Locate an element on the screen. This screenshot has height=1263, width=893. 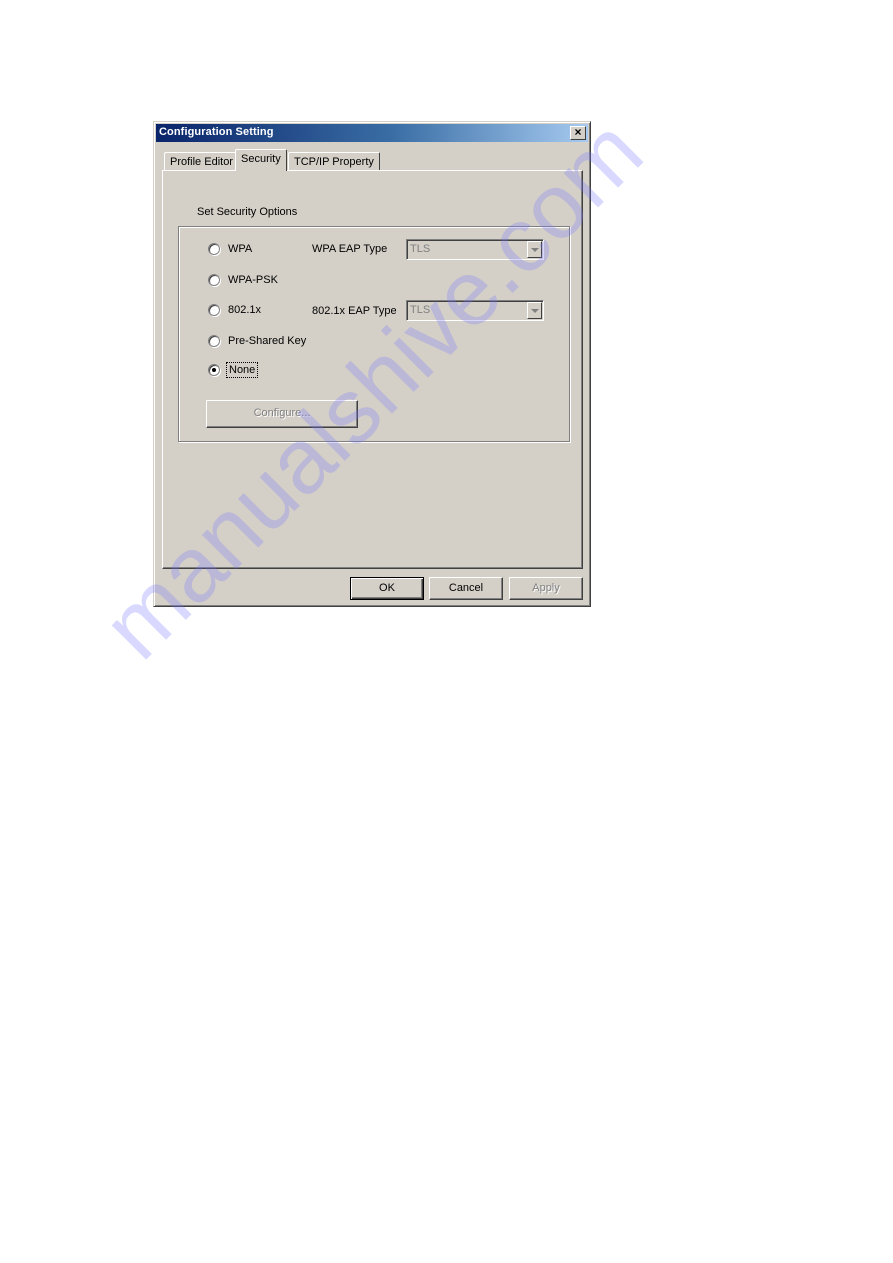
group-label: Set Security Options is located at coordinates (247, 212).